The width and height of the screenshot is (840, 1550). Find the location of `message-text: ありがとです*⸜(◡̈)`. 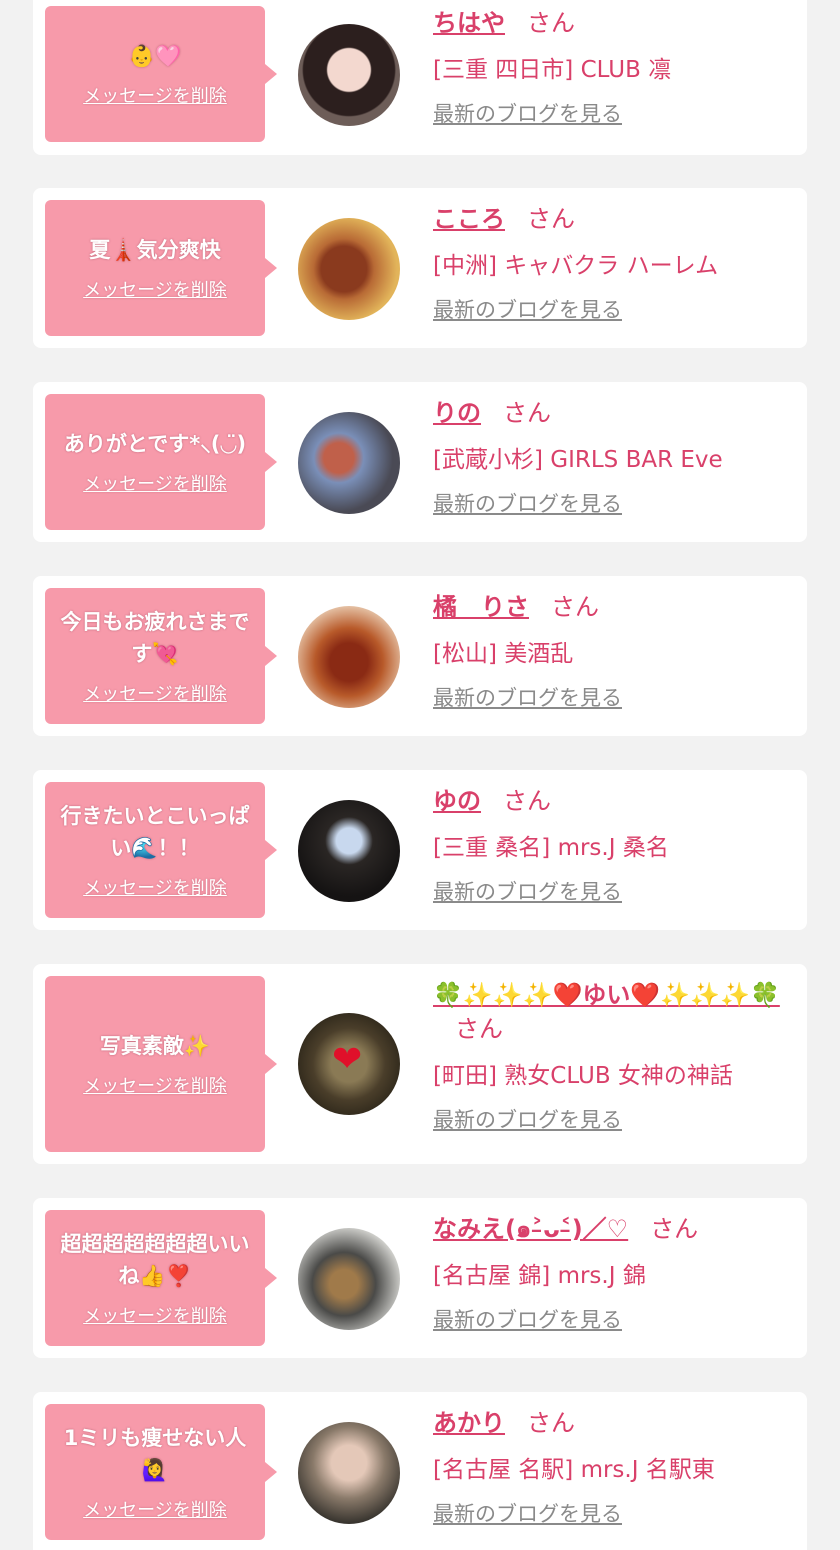

message-text: ありがとです*⸜(◡̈) is located at coordinates (155, 444).